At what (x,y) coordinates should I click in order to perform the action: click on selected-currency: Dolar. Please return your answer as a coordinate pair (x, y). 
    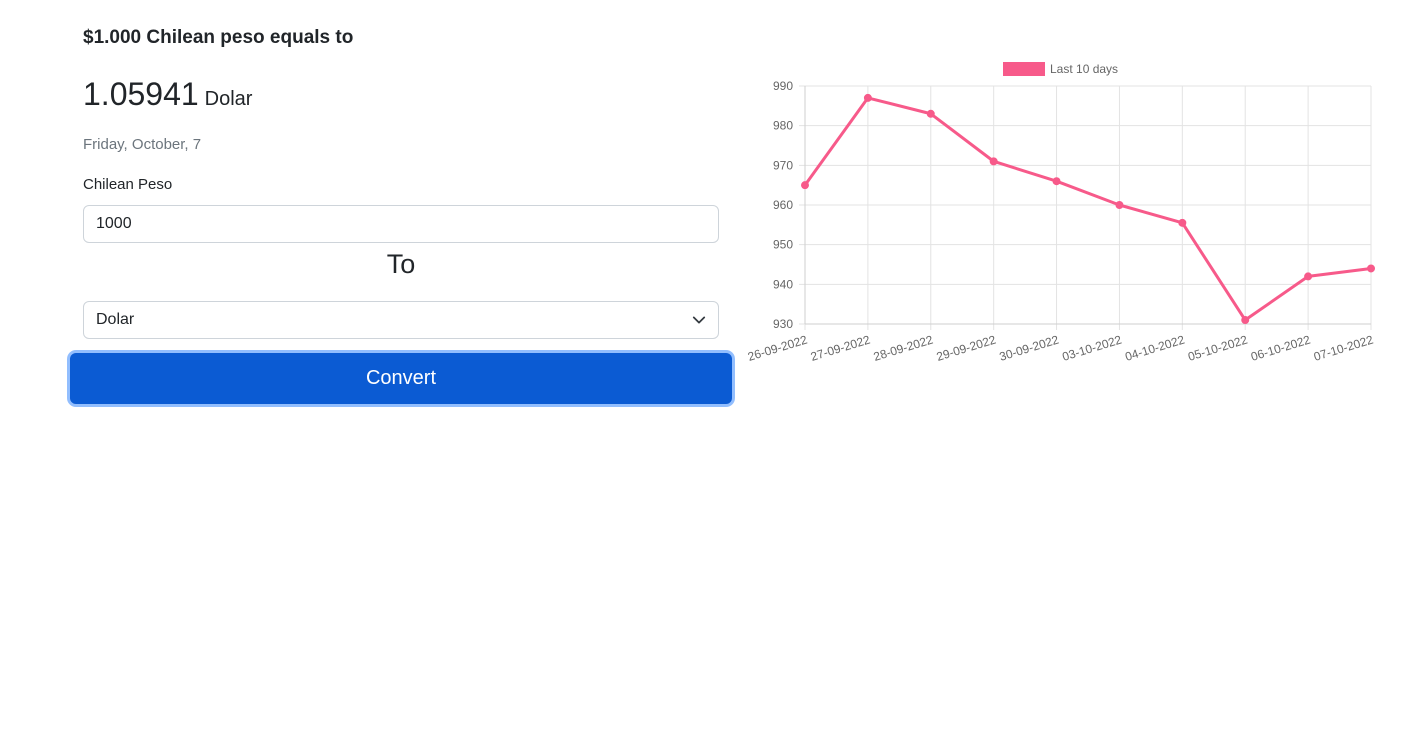
    Looking at the image, I should click on (115, 319).